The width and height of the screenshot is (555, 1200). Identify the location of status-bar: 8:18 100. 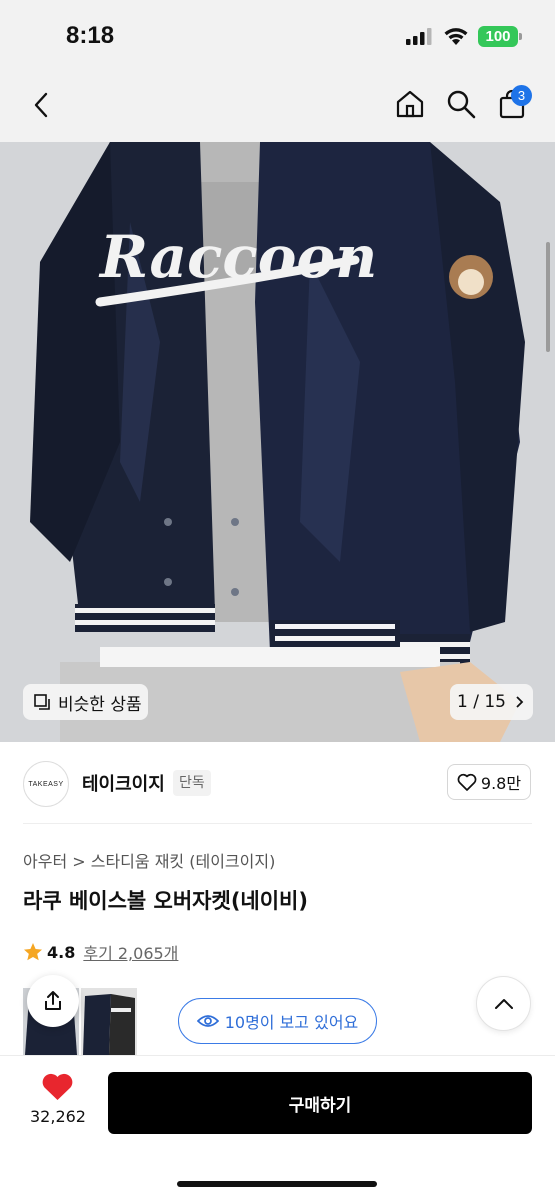
(277, 36).